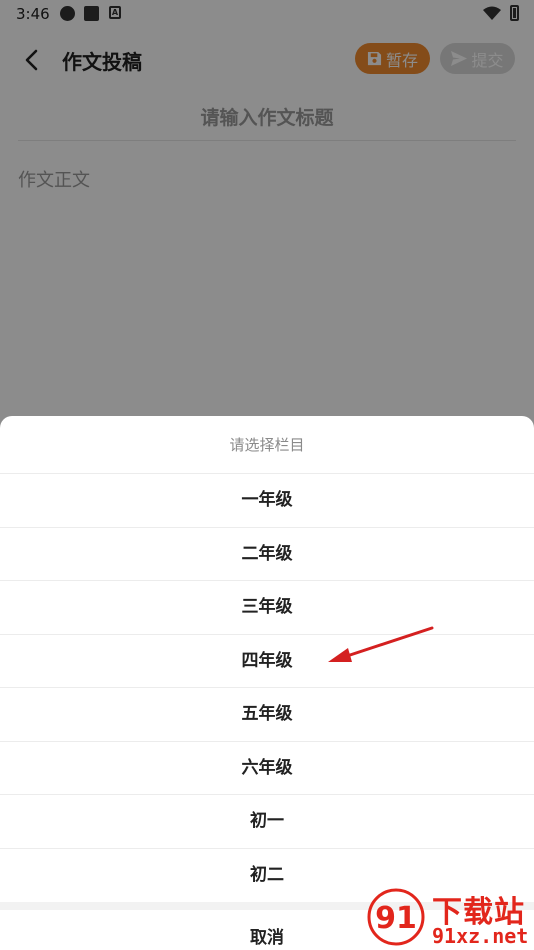 The image size is (534, 950). I want to click on site-watermark: 91 下载站 91xz.net, so click(448, 917).